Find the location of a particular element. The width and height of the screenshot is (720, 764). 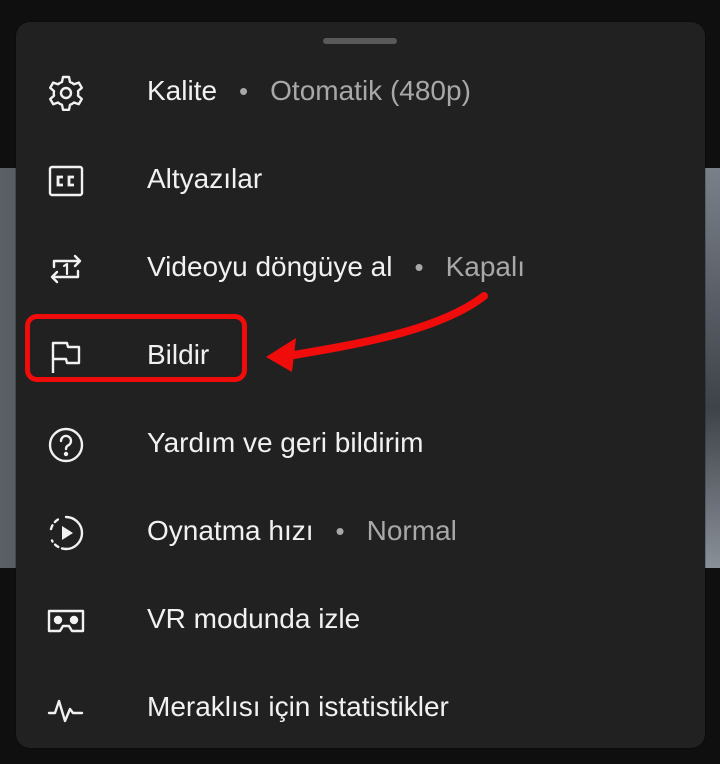

menu-item-playback-speed: Oynatma hızı • Normal is located at coordinates (360, 531).